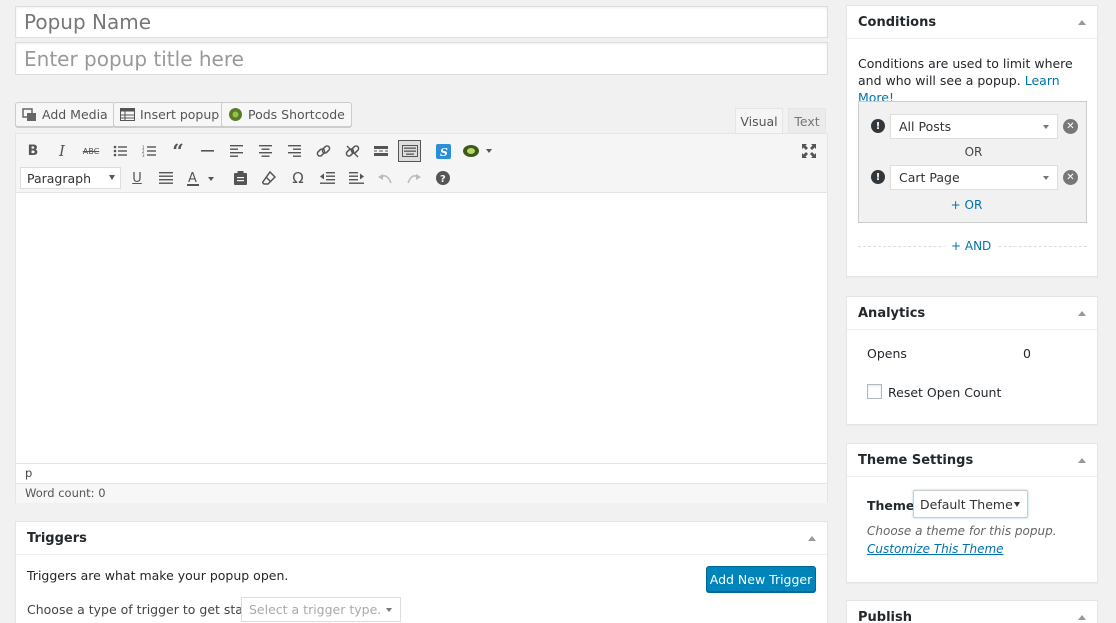 This screenshot has height=623, width=1116. What do you see at coordinates (972, 360) in the screenshot?
I see `analytics-box: Analytics Opens 0 Reset Open Count` at bounding box center [972, 360].